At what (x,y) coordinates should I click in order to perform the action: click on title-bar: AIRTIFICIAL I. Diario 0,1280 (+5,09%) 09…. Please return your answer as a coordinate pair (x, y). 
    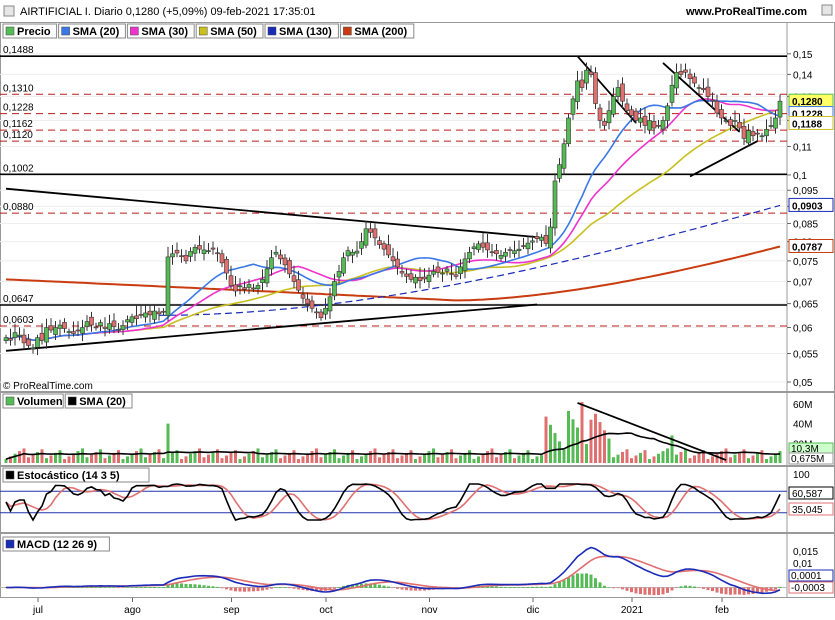
    Looking at the image, I should click on (417, 11).